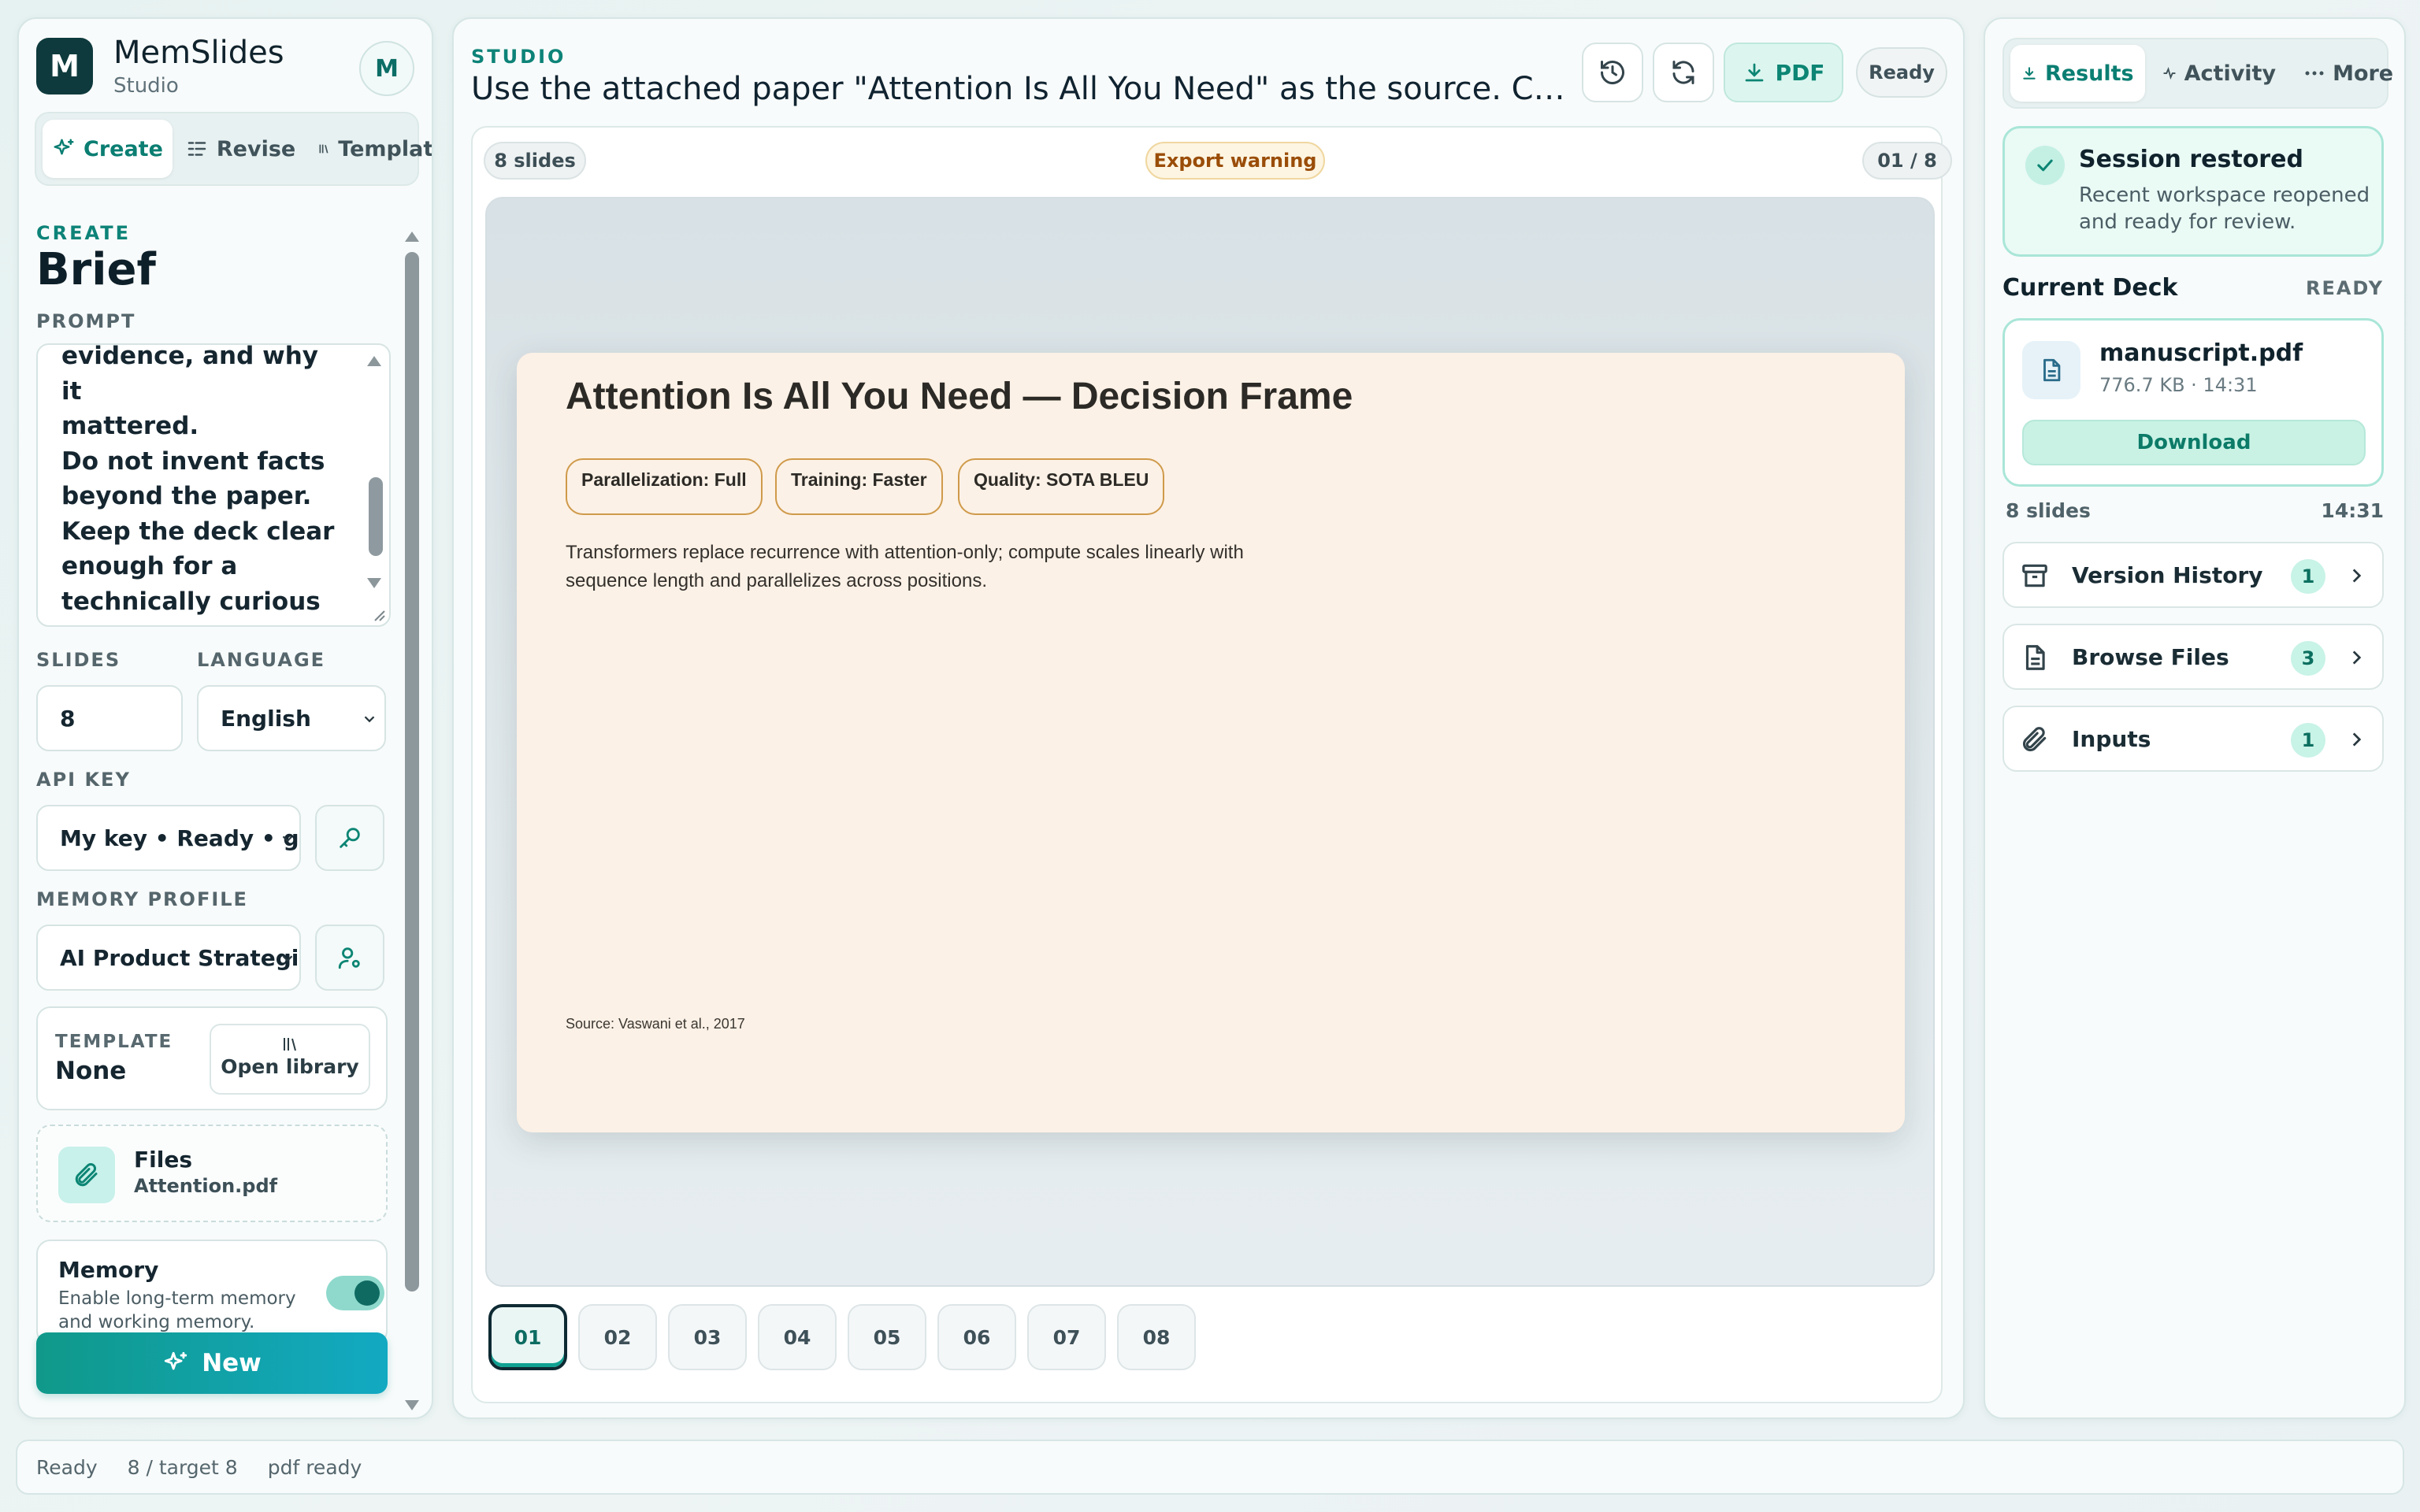  What do you see at coordinates (1800, 72) in the screenshot?
I see `pdf-label: PDF` at bounding box center [1800, 72].